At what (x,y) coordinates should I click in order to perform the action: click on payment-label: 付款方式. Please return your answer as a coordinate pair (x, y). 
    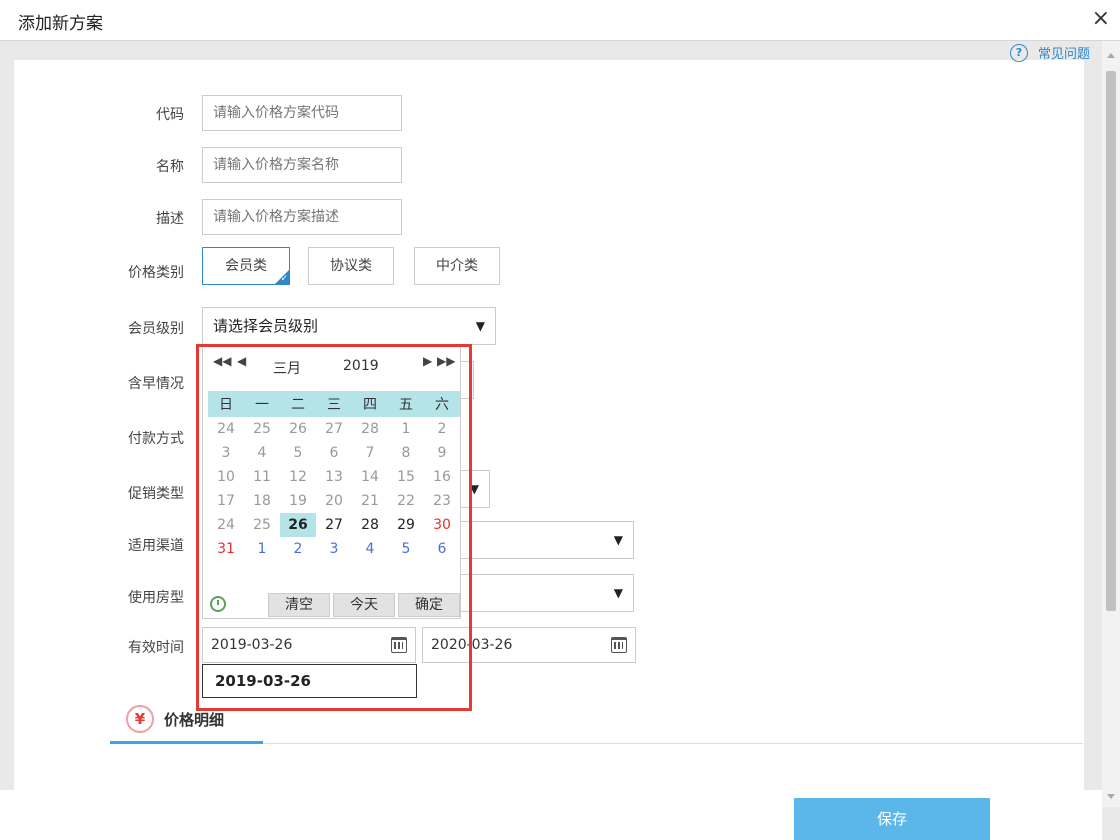
    Looking at the image, I should click on (156, 439).